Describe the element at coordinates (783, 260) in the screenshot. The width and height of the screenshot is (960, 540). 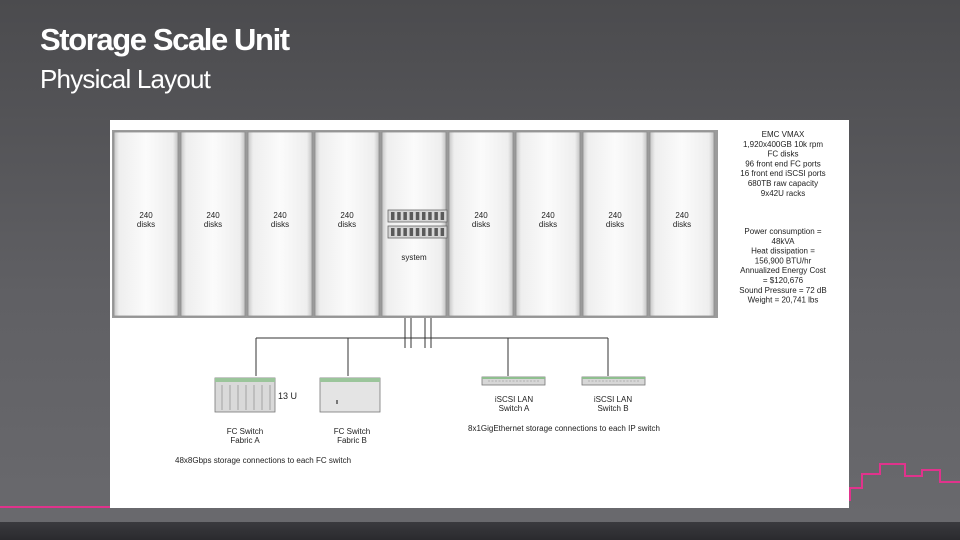
I see `power-line: 156,900 BTU/hr` at that location.